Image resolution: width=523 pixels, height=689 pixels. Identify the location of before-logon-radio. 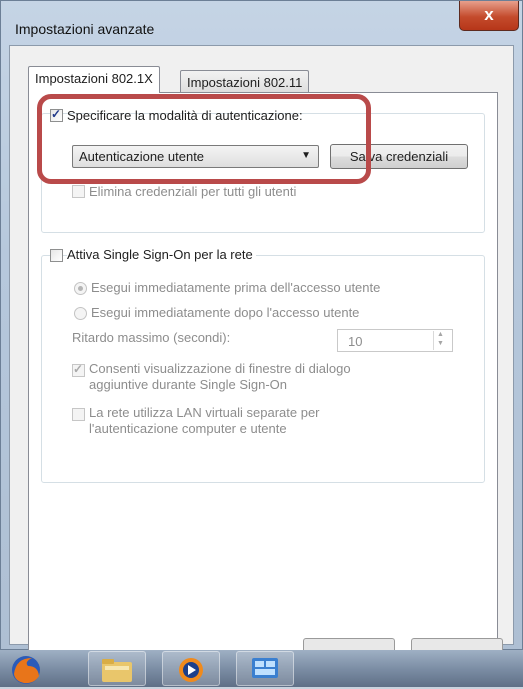
(80, 288).